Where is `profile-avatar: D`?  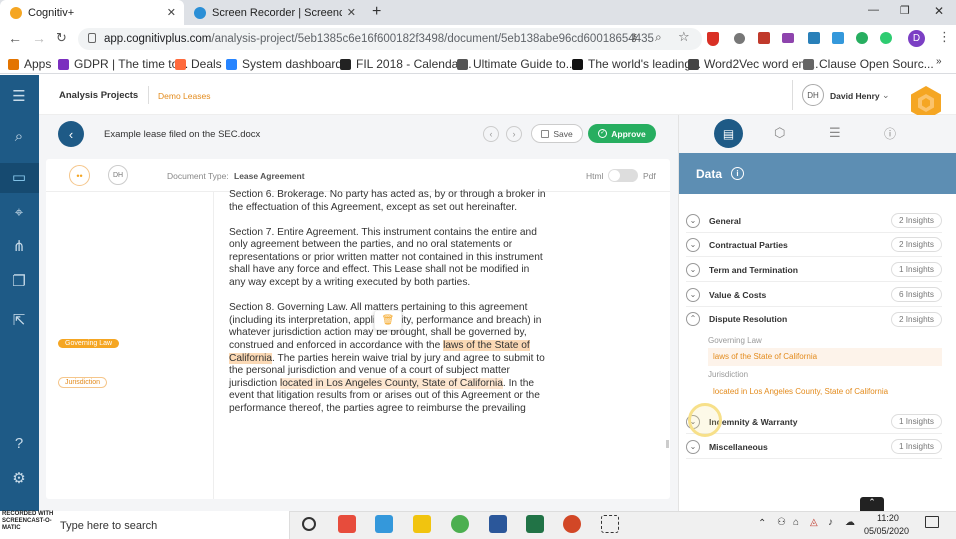 profile-avatar: D is located at coordinates (916, 38).